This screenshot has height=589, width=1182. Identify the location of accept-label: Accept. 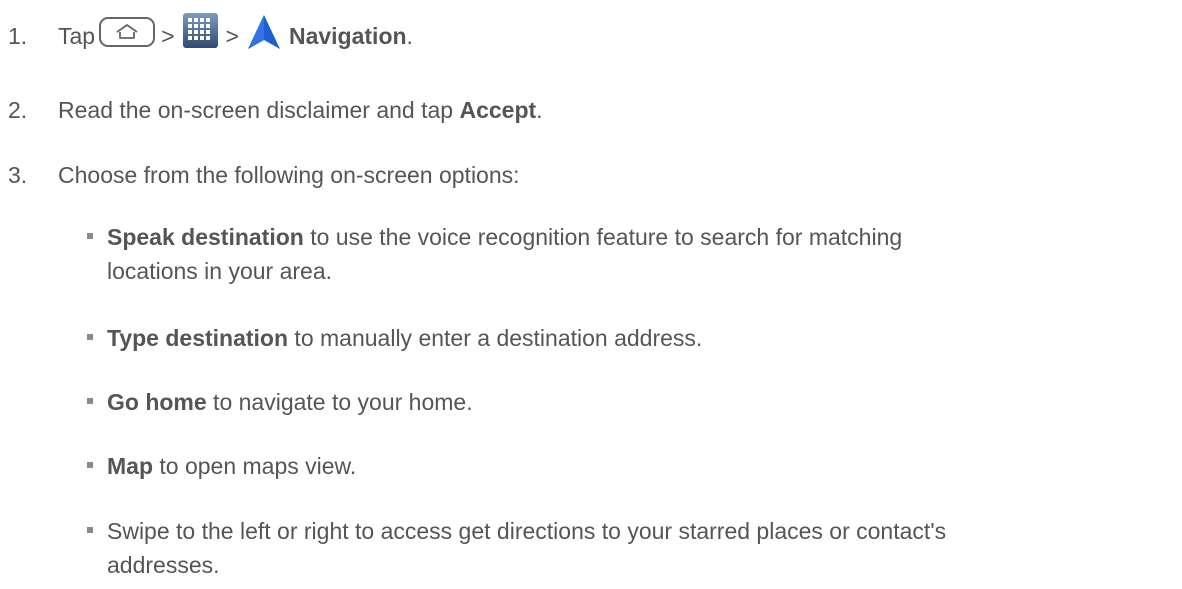
(498, 110).